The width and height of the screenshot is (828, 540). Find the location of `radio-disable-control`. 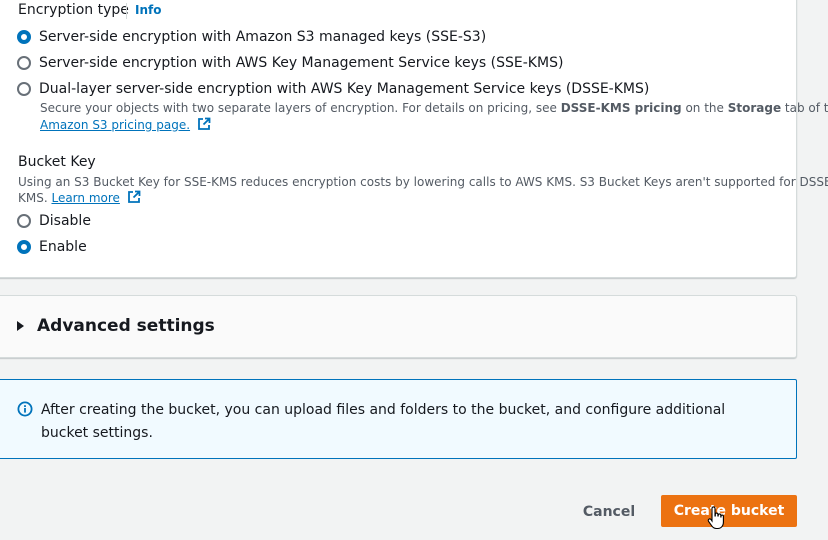

radio-disable-control is located at coordinates (24, 221).